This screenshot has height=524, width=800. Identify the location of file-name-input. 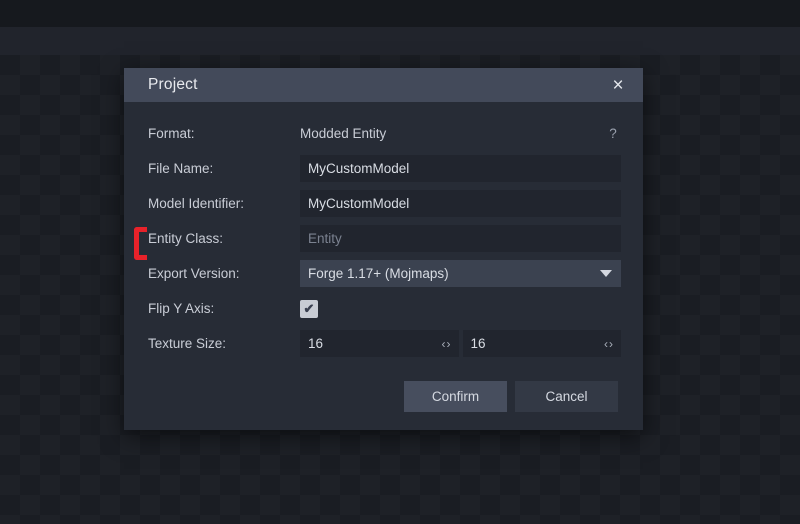
(460, 168).